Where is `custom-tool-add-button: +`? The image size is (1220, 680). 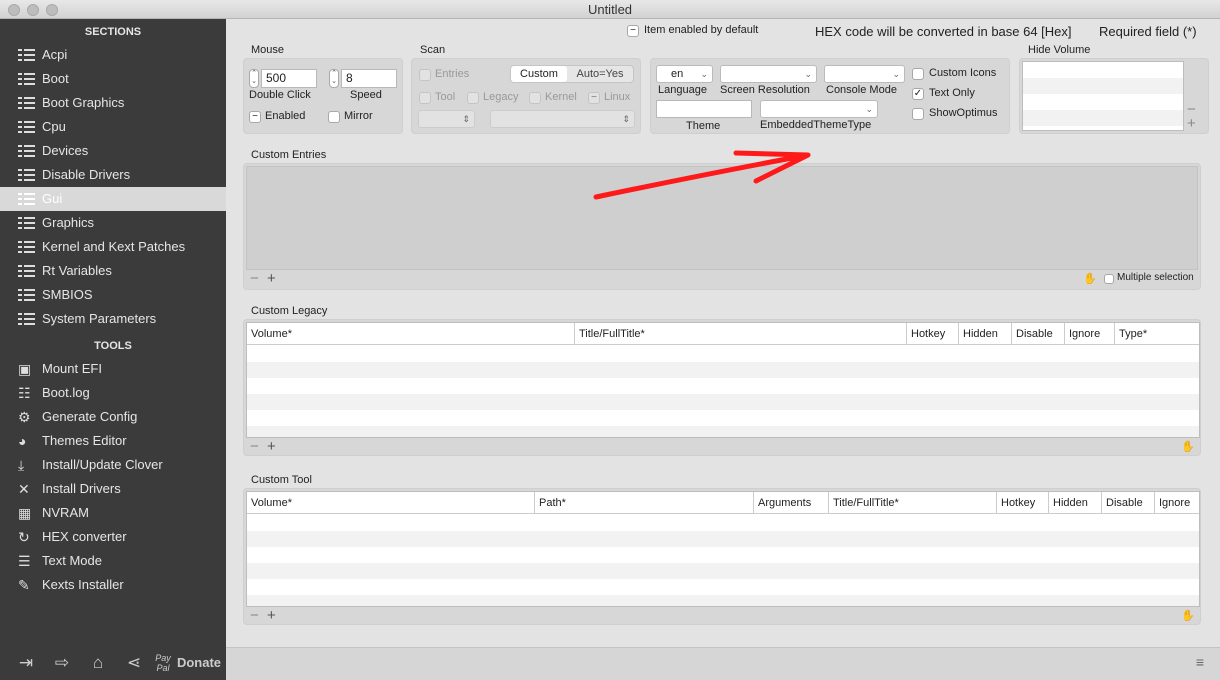 custom-tool-add-button: + is located at coordinates (271, 615).